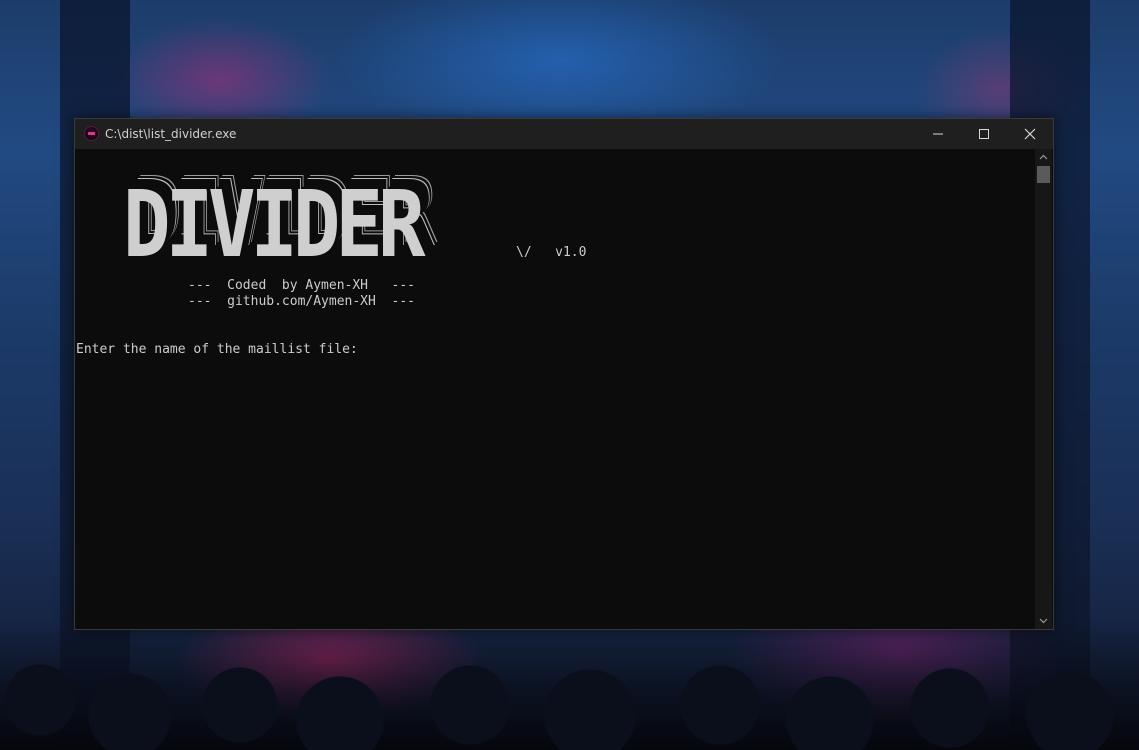 The height and width of the screenshot is (750, 1139). I want to click on maximize-icon, so click(984, 134).